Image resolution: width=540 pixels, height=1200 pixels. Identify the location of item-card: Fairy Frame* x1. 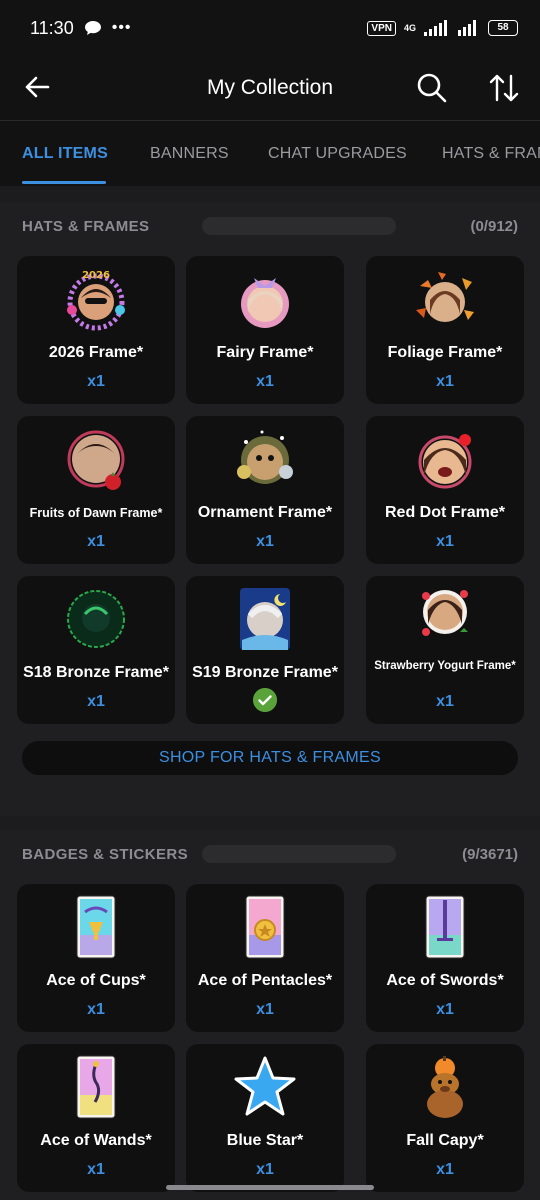
(265, 330).